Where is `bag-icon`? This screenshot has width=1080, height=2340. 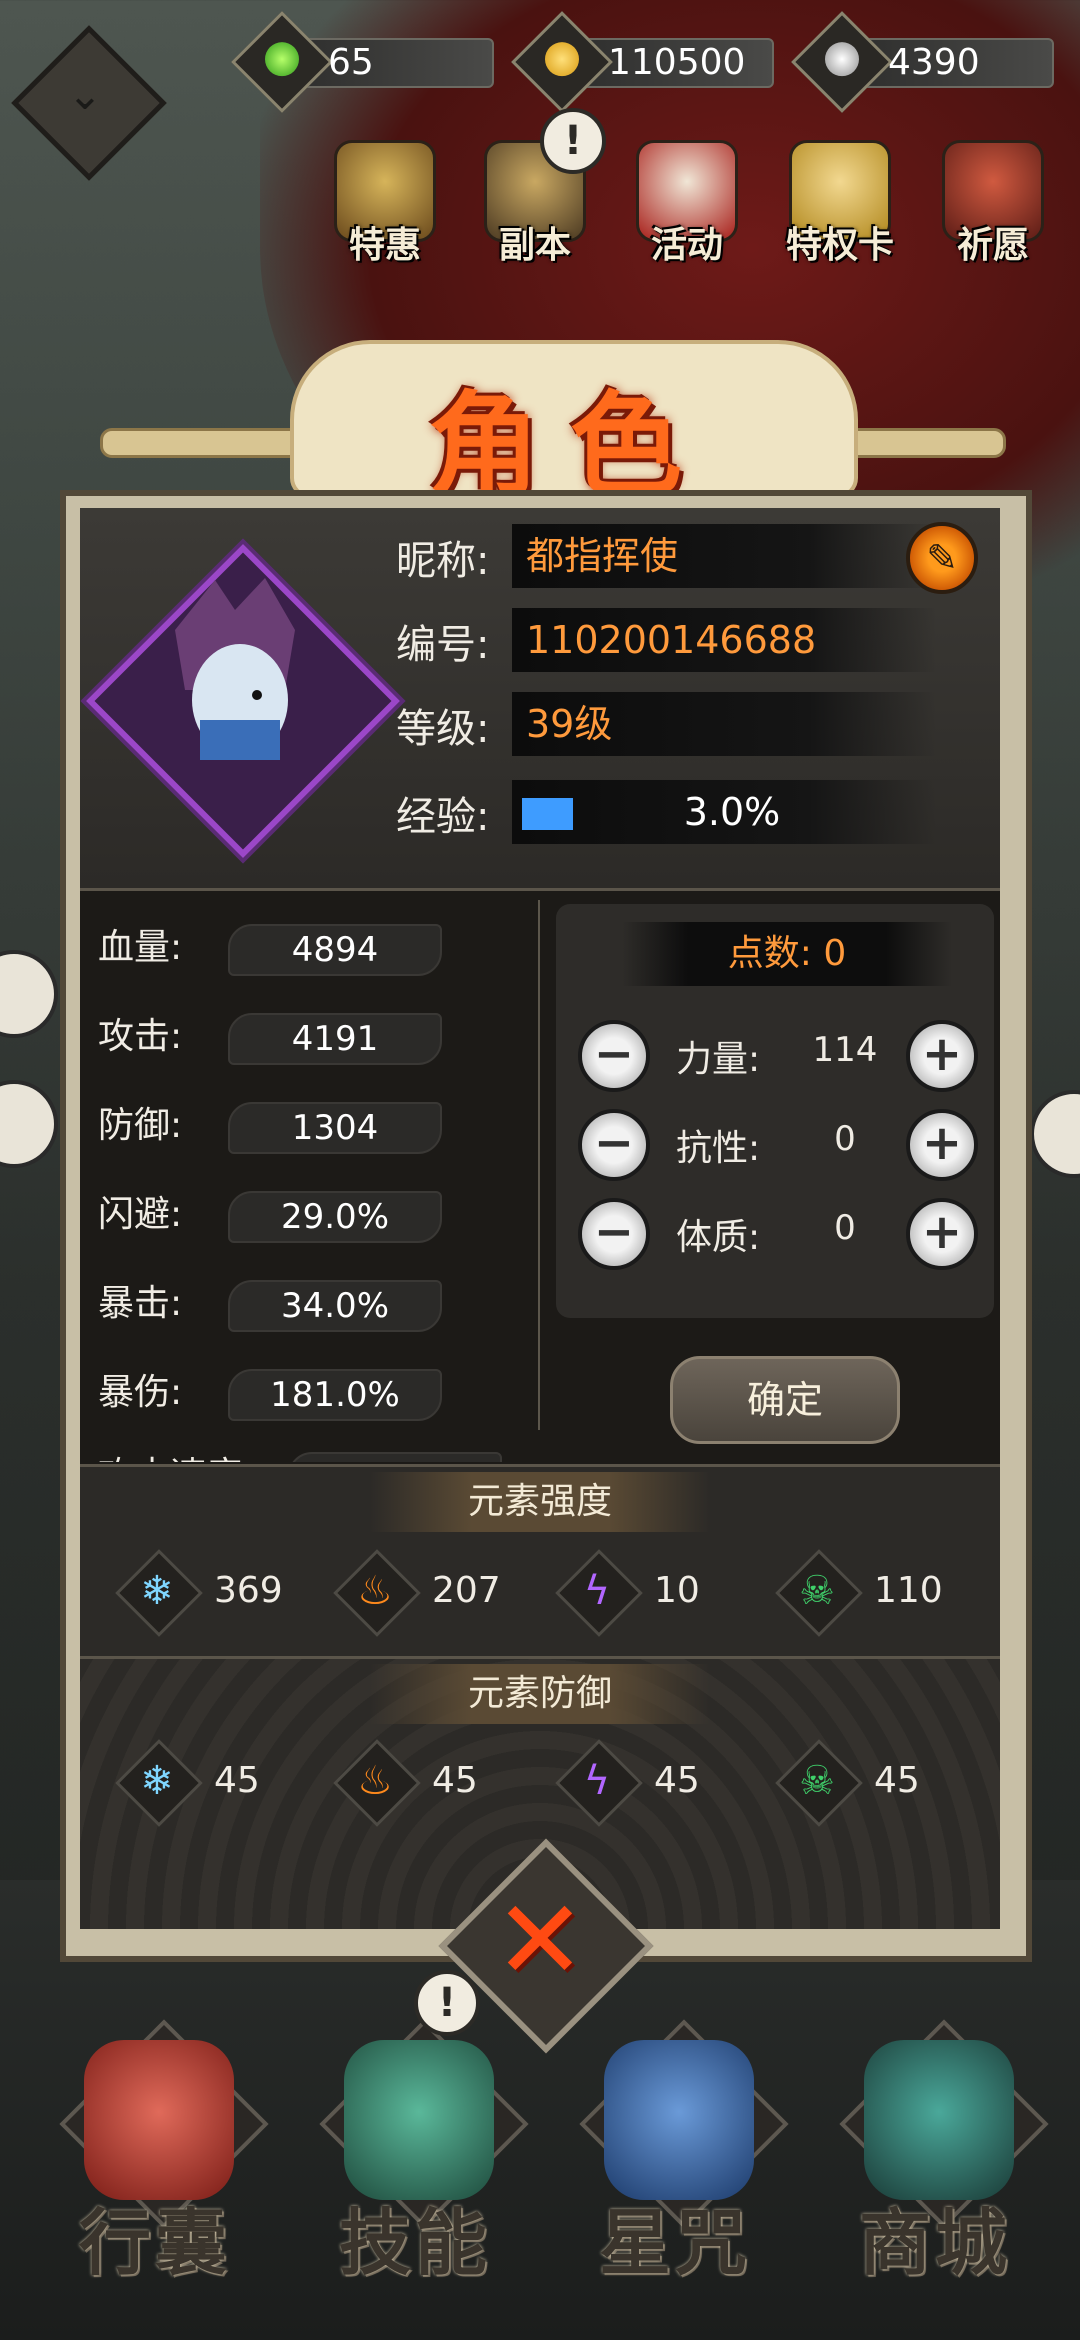
bag-icon is located at coordinates (159, 2120).